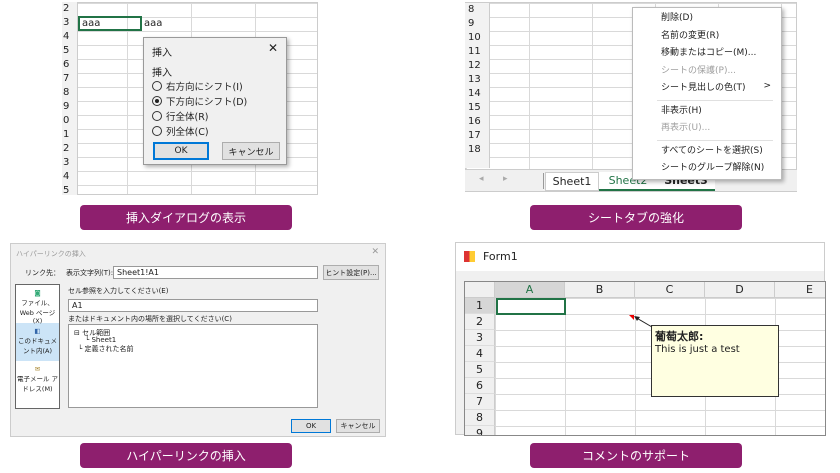 The image size is (840, 473). Describe the element at coordinates (679, 336) in the screenshot. I see `comment-author: 葡萄太郎:` at that location.